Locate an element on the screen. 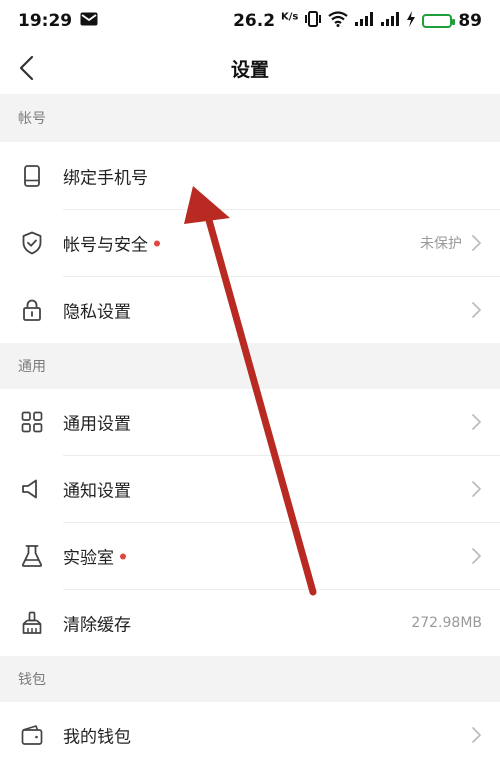 This screenshot has height=768, width=500. account-security-value: 未保护 is located at coordinates (441, 244).